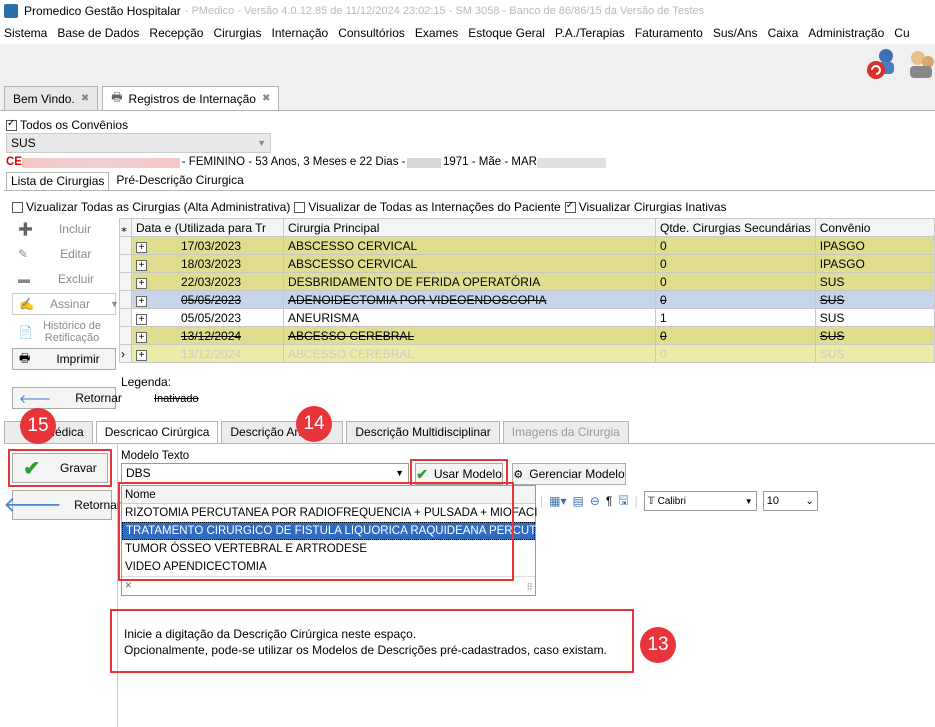 The image size is (935, 727). Describe the element at coordinates (735, 227) in the screenshot. I see `col-qtde: Qtde. Cirurgias Secundárias` at that location.